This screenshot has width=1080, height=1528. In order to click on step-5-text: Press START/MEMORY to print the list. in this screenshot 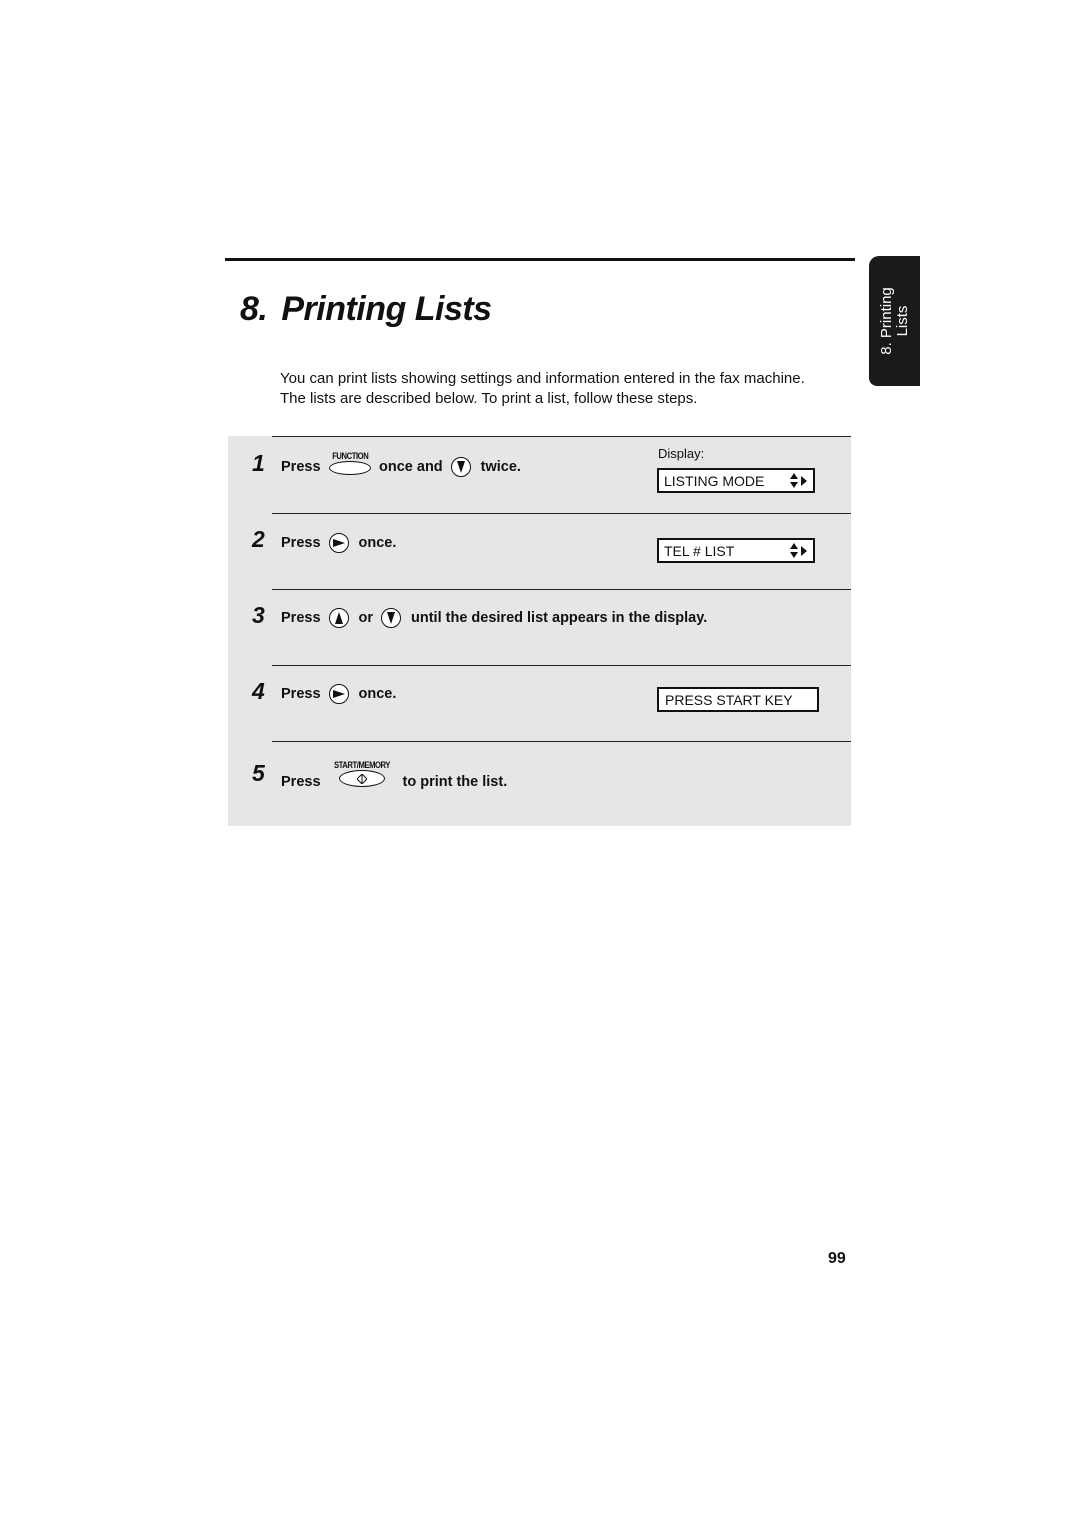, I will do `click(394, 775)`.